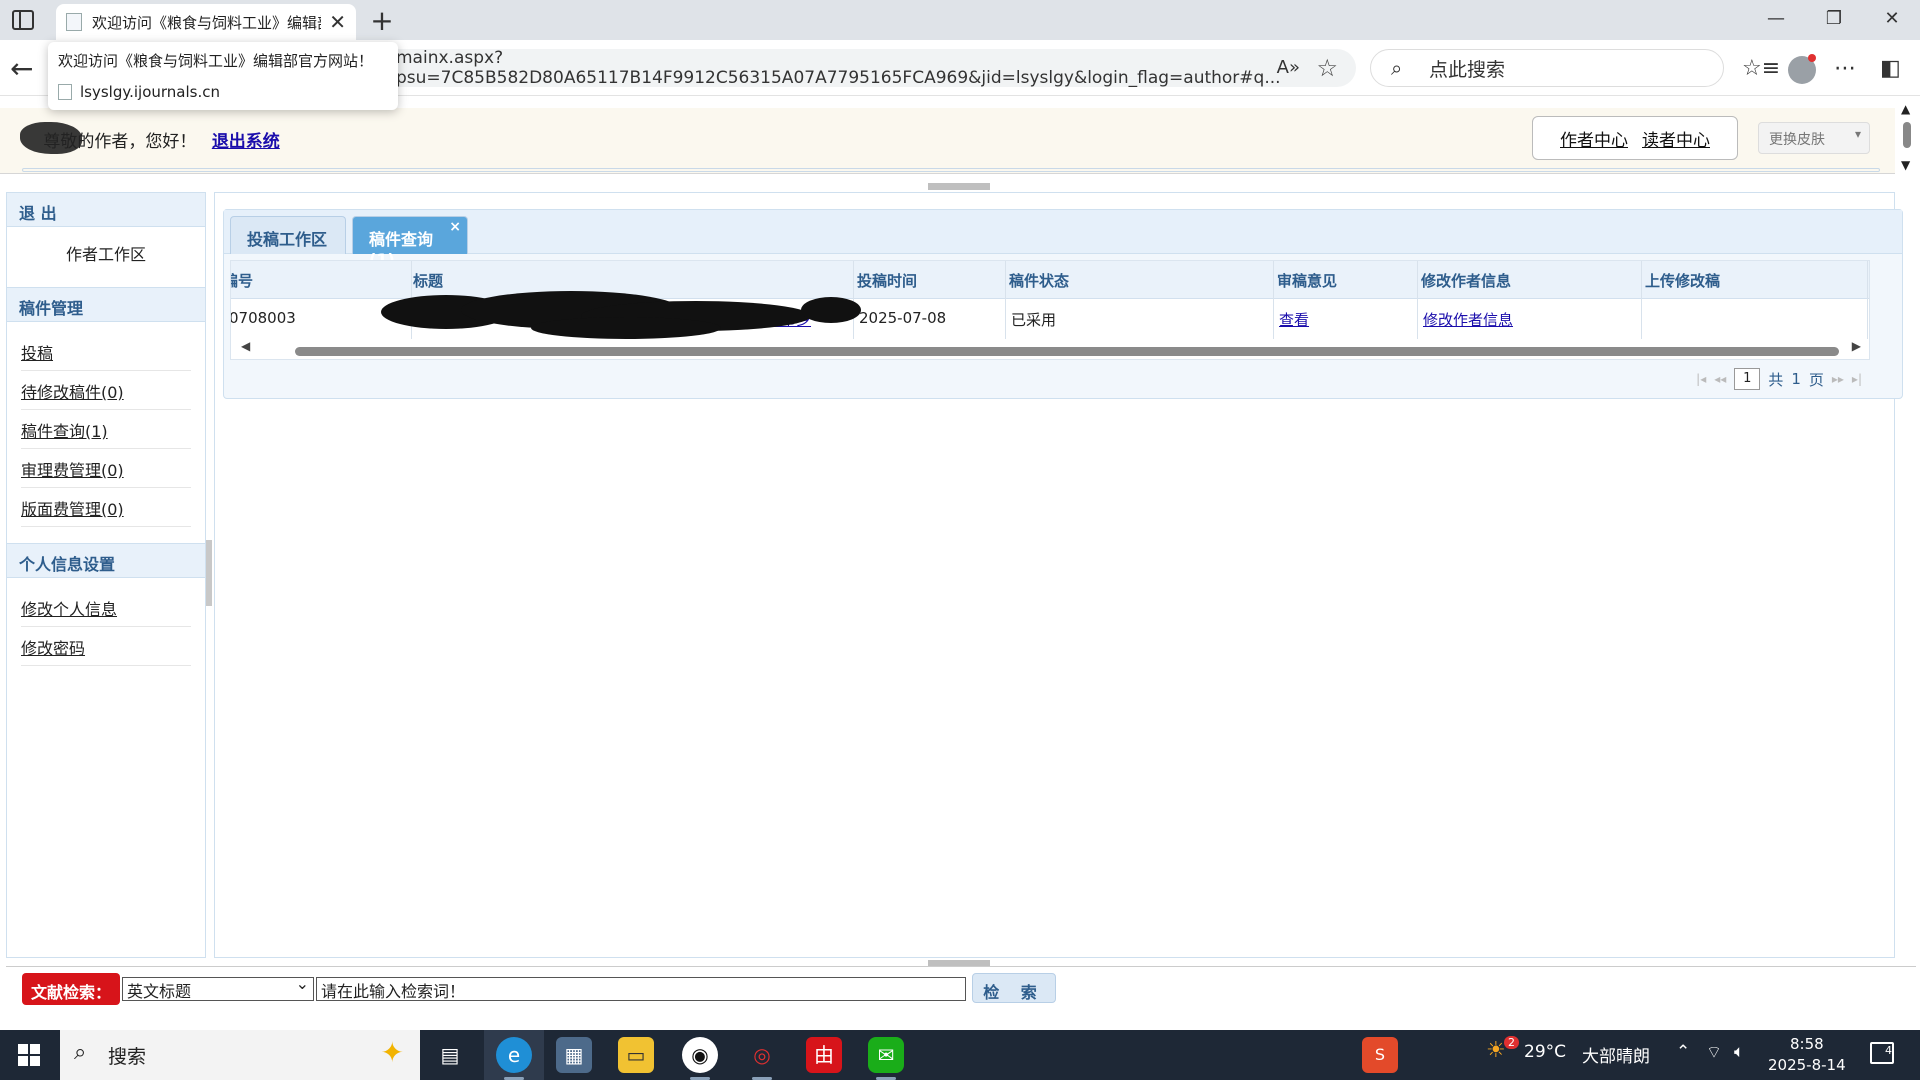 The image size is (1920, 1080). Describe the element at coordinates (1720, 379) in the screenshot. I see `prev-page-icon: ◂◂` at that location.